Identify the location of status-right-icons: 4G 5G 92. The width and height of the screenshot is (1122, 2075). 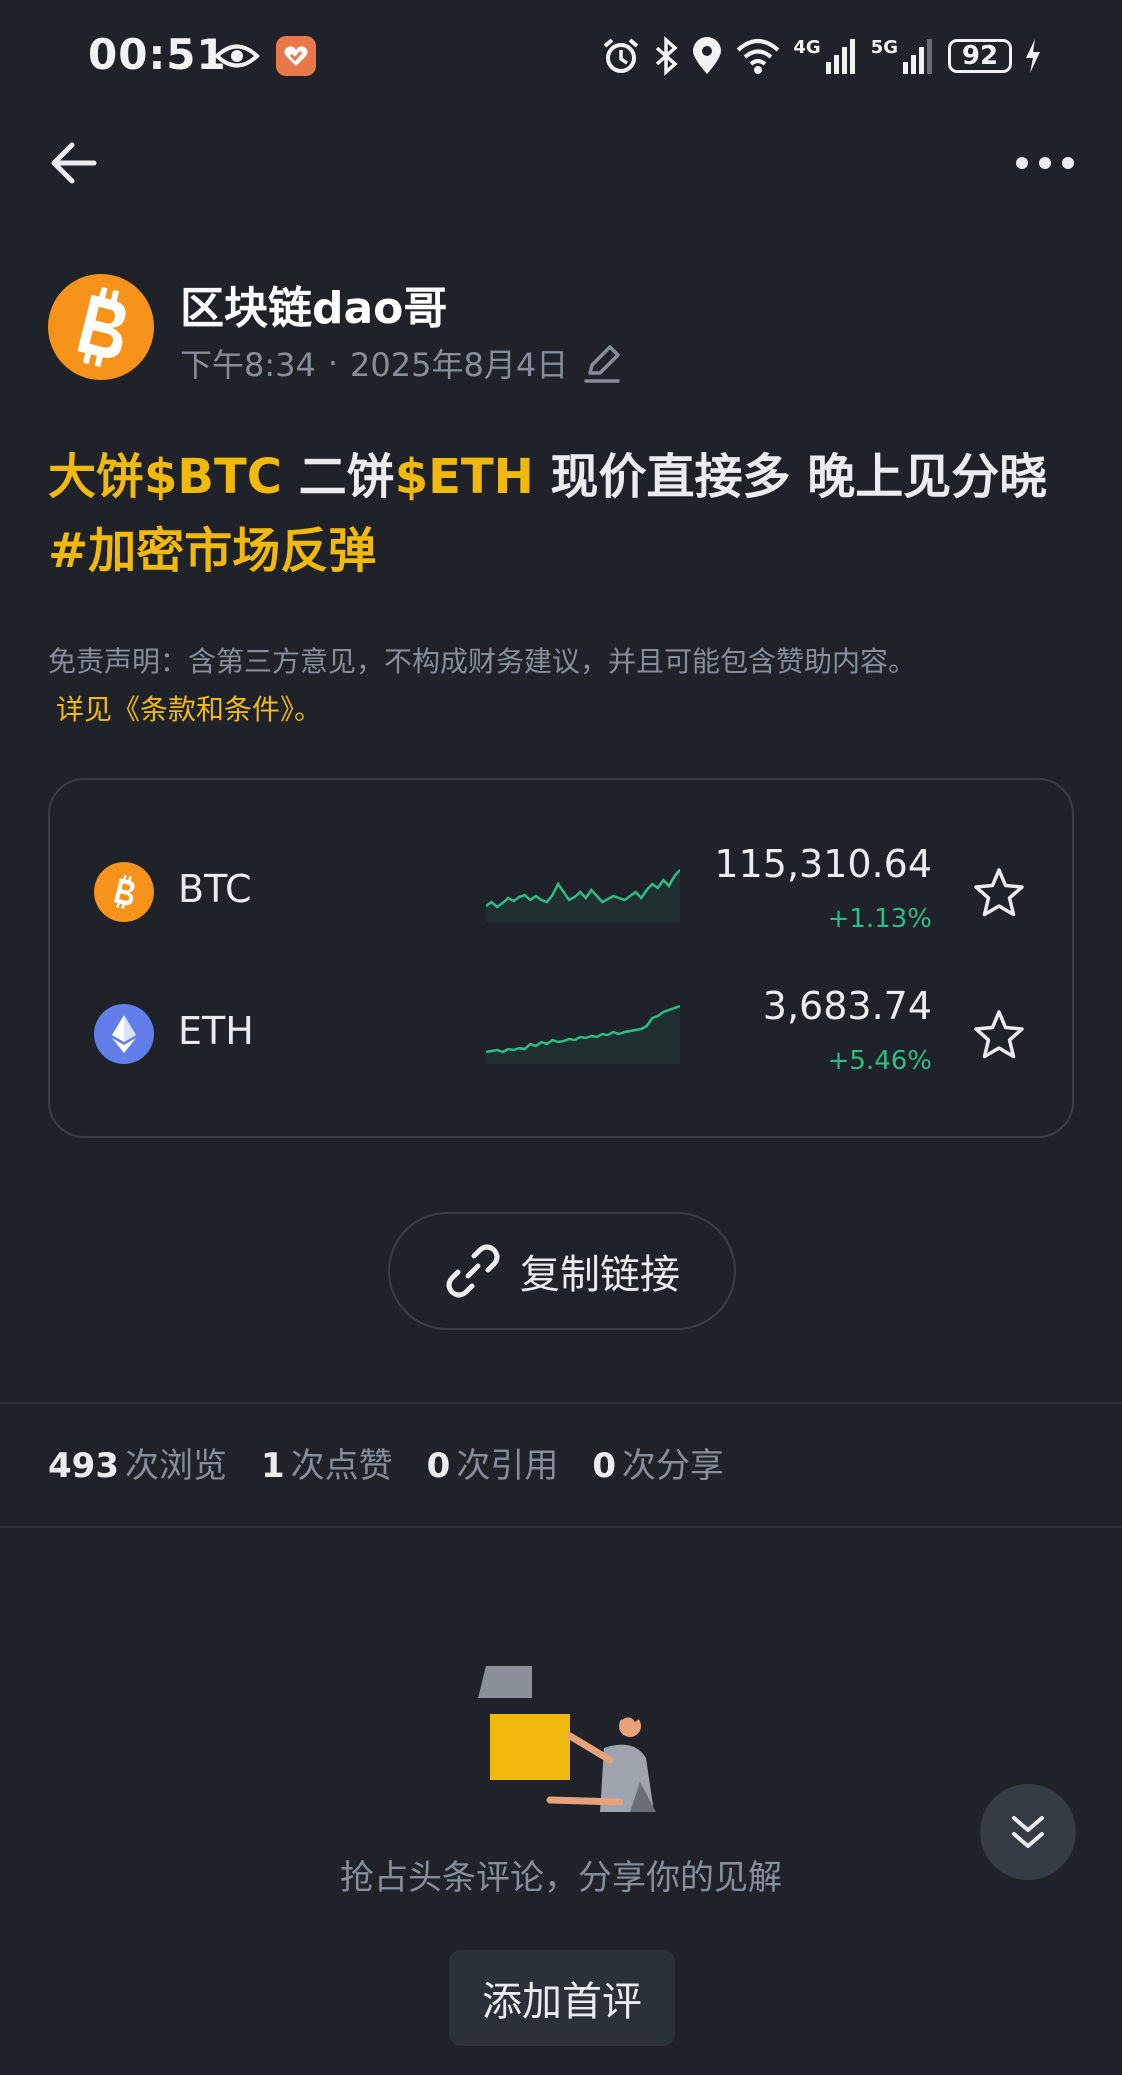
(821, 56).